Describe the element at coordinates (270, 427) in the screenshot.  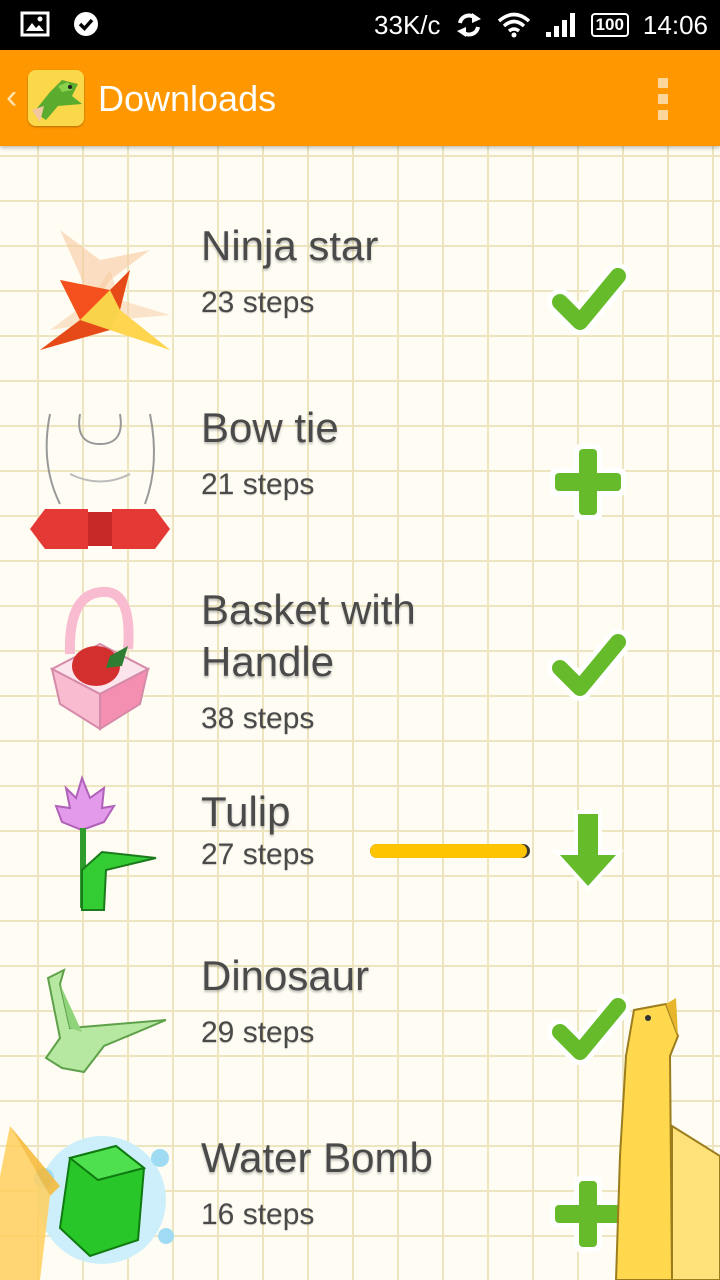
I see `item-title: Bow tie` at that location.